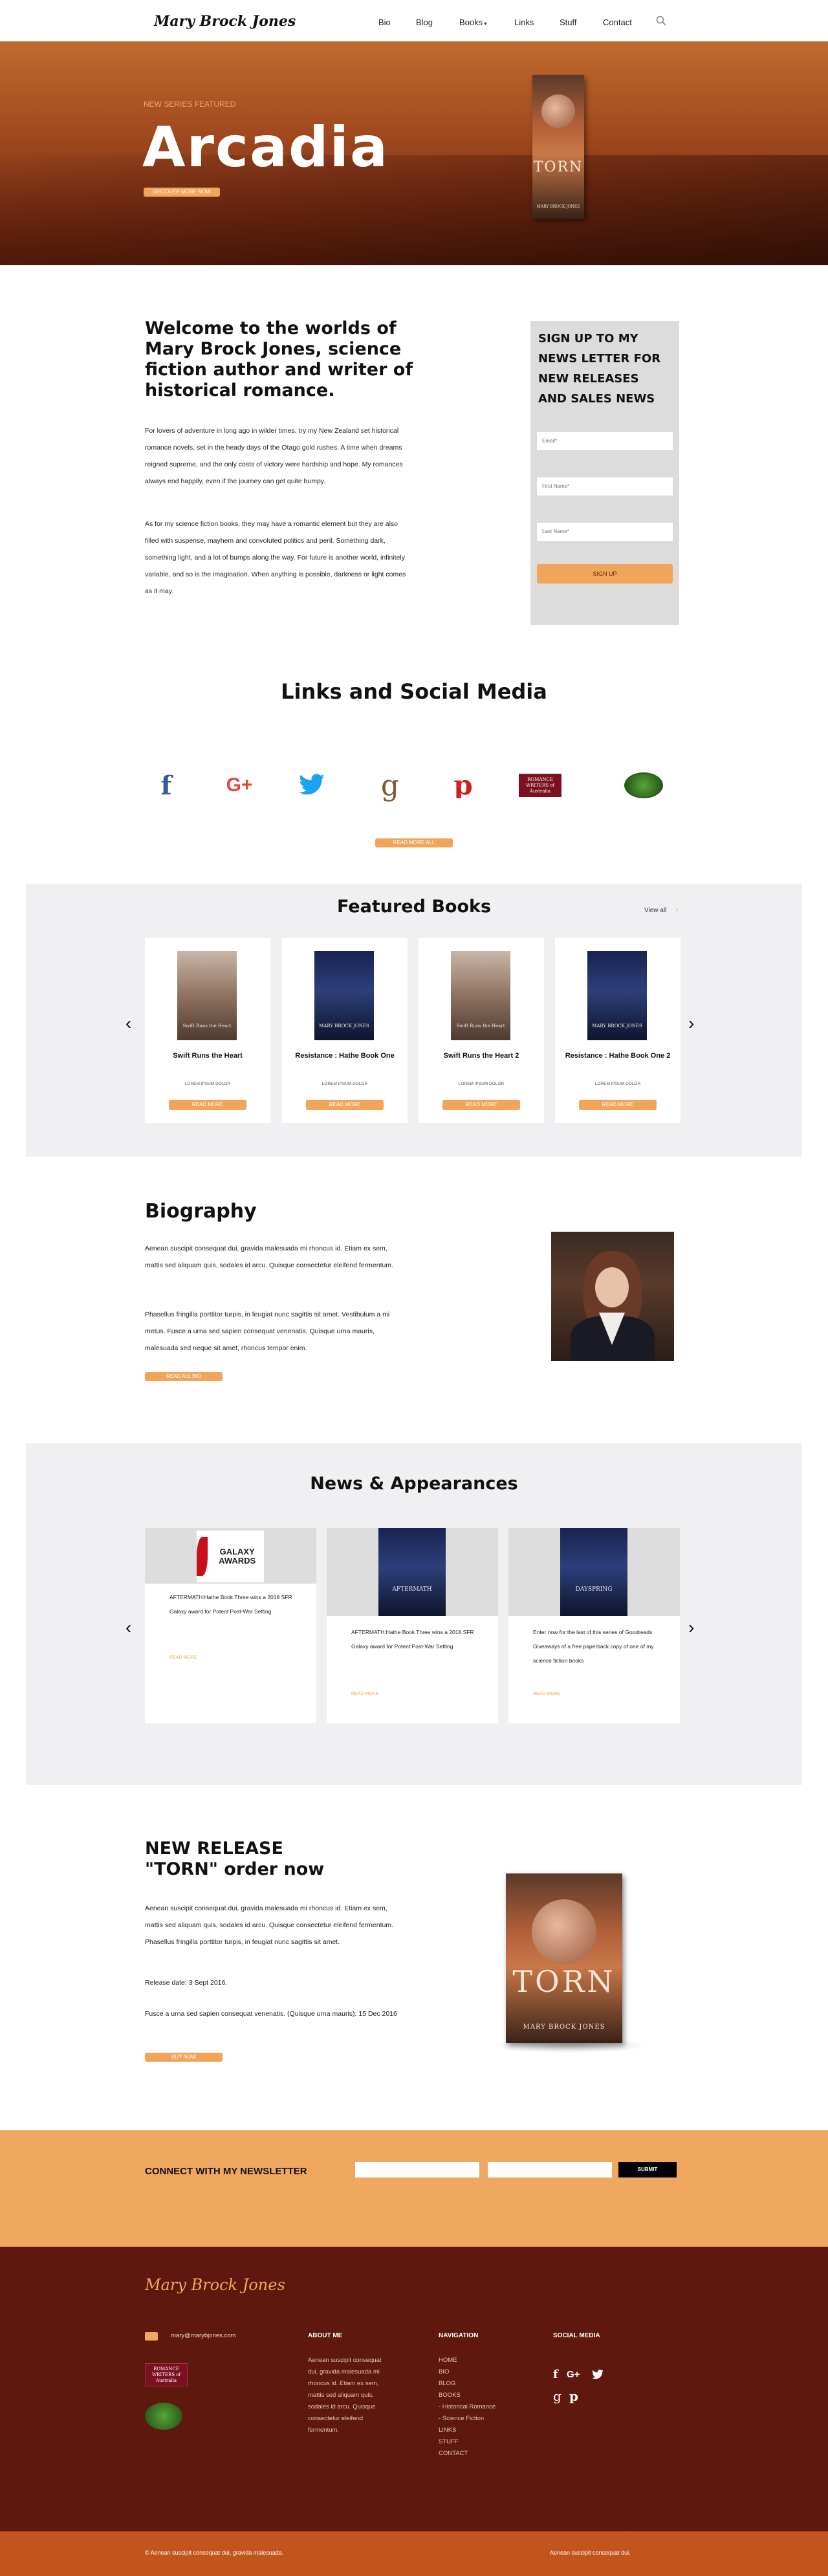 The image size is (828, 2576). What do you see at coordinates (184, 1377) in the screenshot?
I see `bio-read-all-button: READ ALL BIO` at bounding box center [184, 1377].